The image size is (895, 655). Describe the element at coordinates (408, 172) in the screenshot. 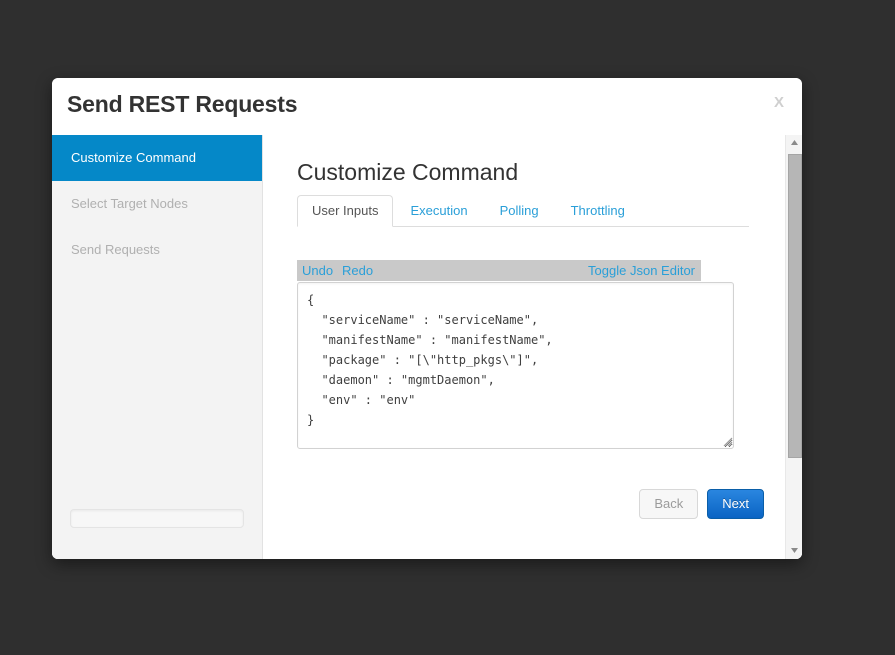

I see `page-title: Customize Command` at that location.